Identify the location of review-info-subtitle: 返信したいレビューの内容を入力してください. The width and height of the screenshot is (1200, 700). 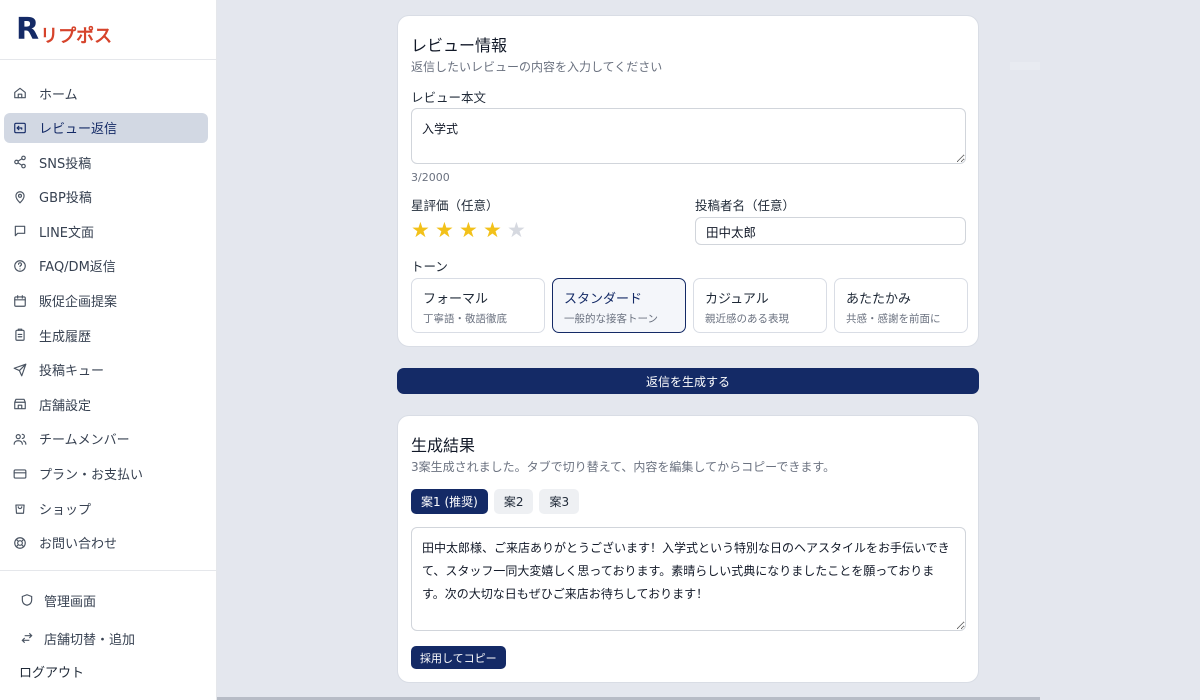
(537, 67).